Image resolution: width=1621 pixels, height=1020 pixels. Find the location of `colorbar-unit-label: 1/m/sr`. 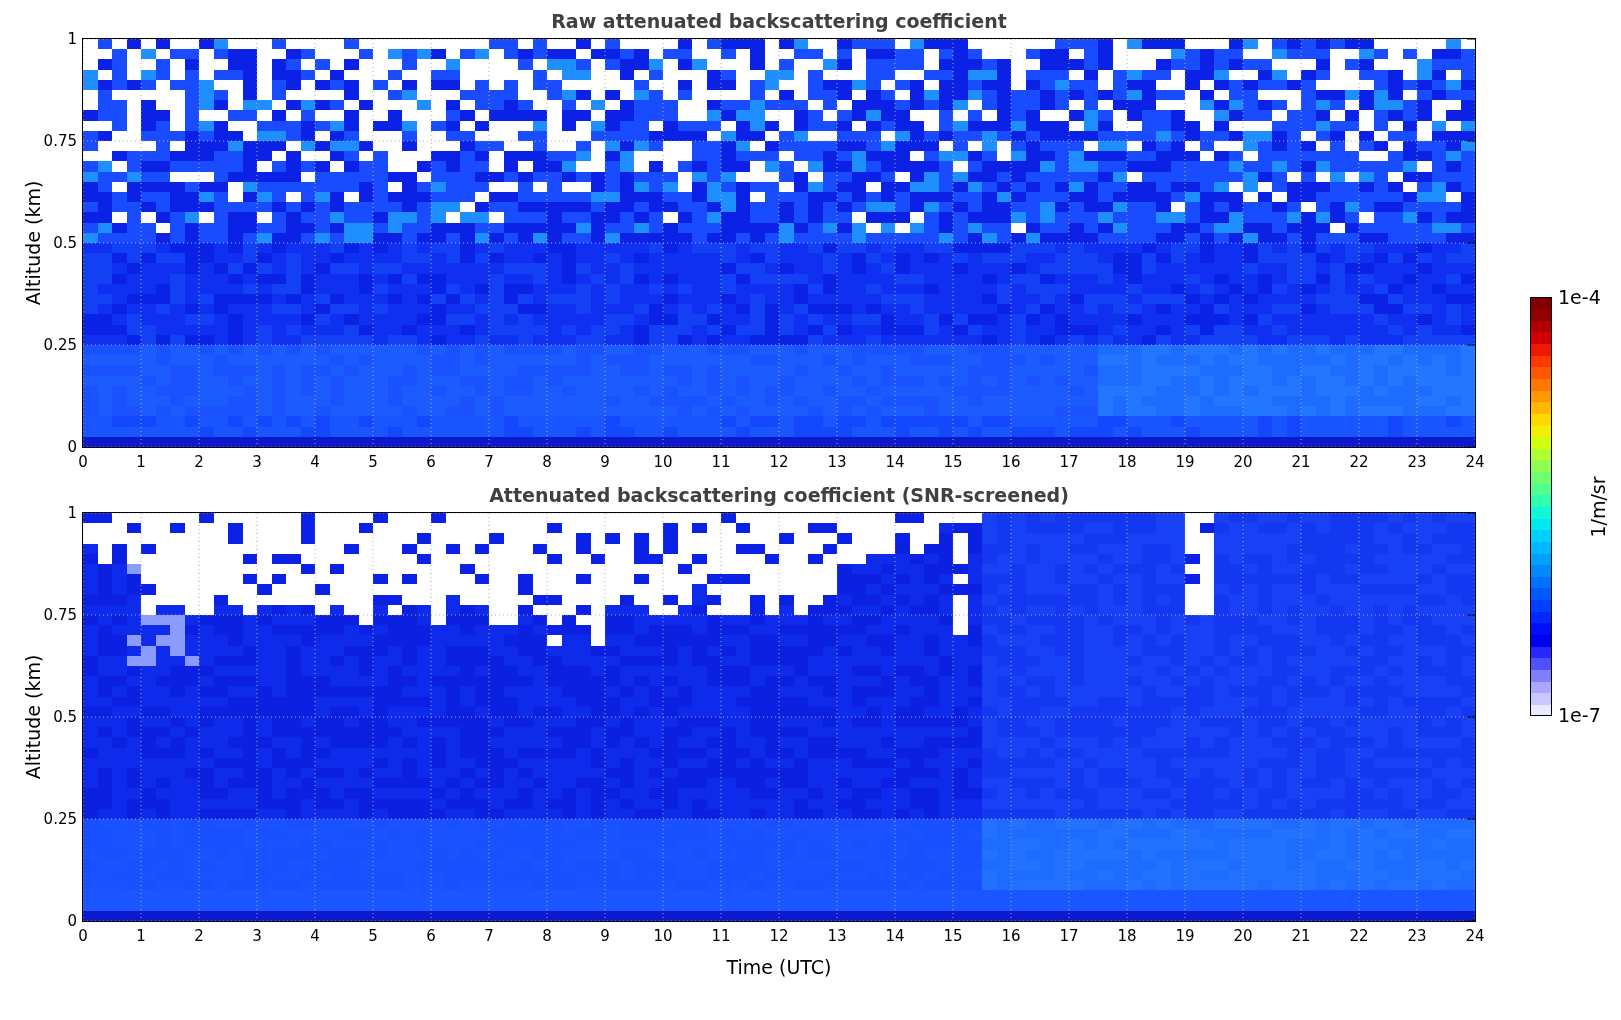

colorbar-unit-label: 1/m/sr is located at coordinates (1598, 506).